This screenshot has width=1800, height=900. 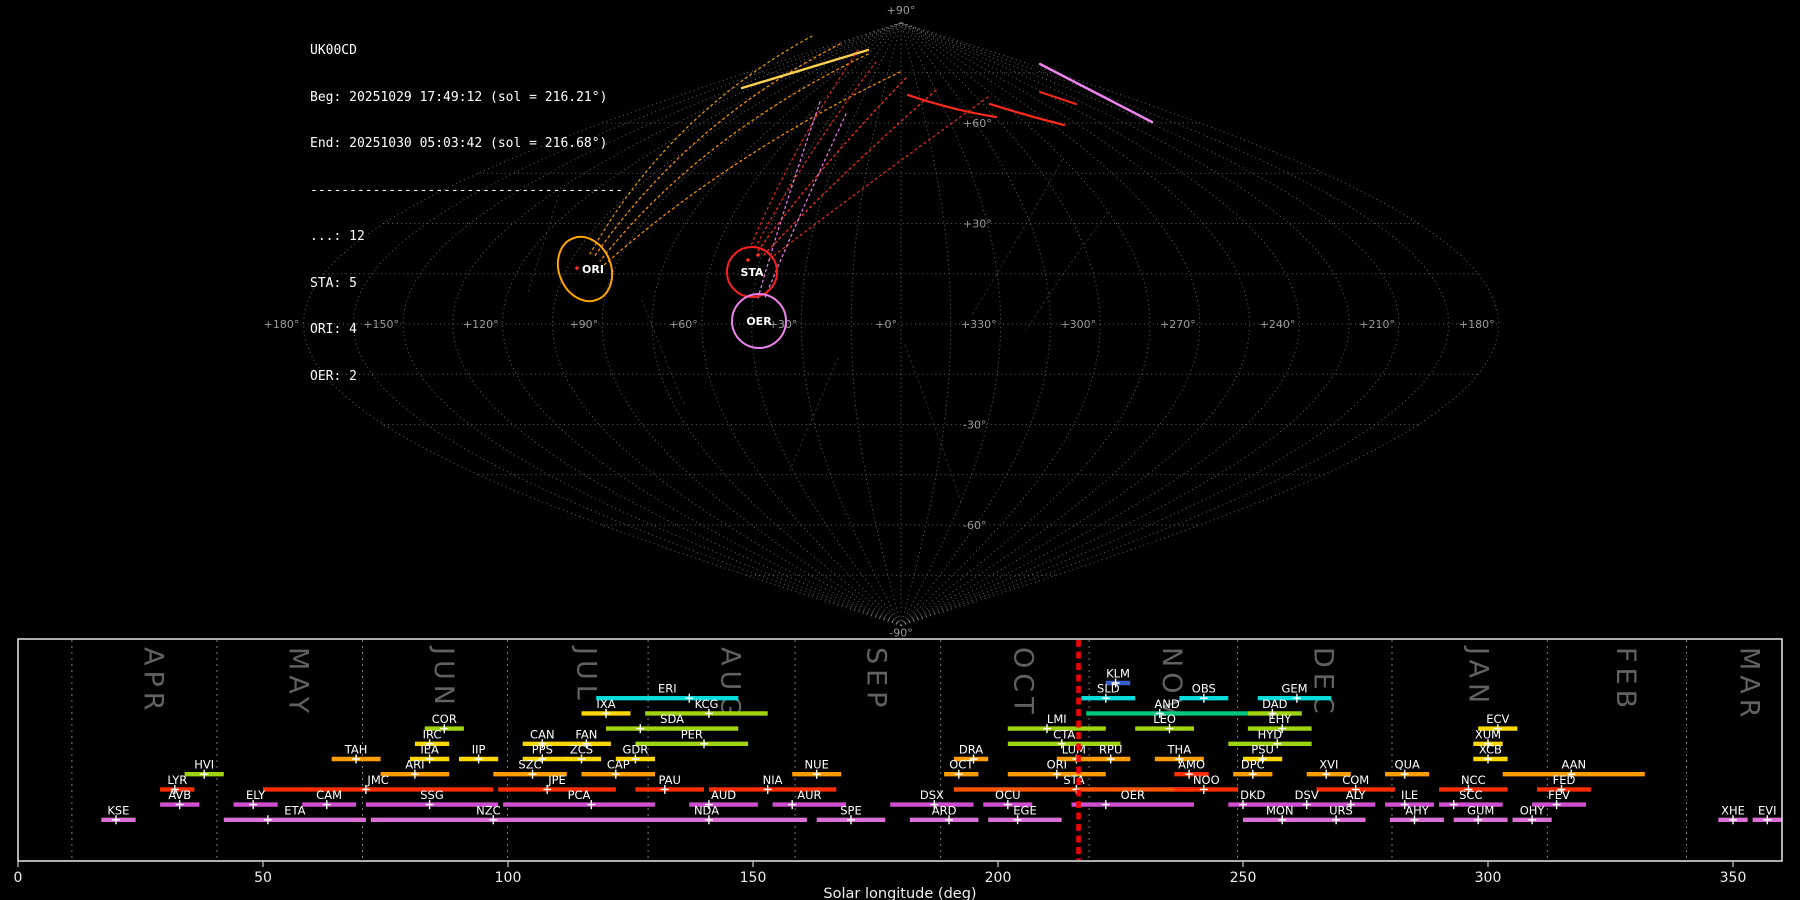 I want to click on shower-label-COR: COR, so click(x=444, y=719).